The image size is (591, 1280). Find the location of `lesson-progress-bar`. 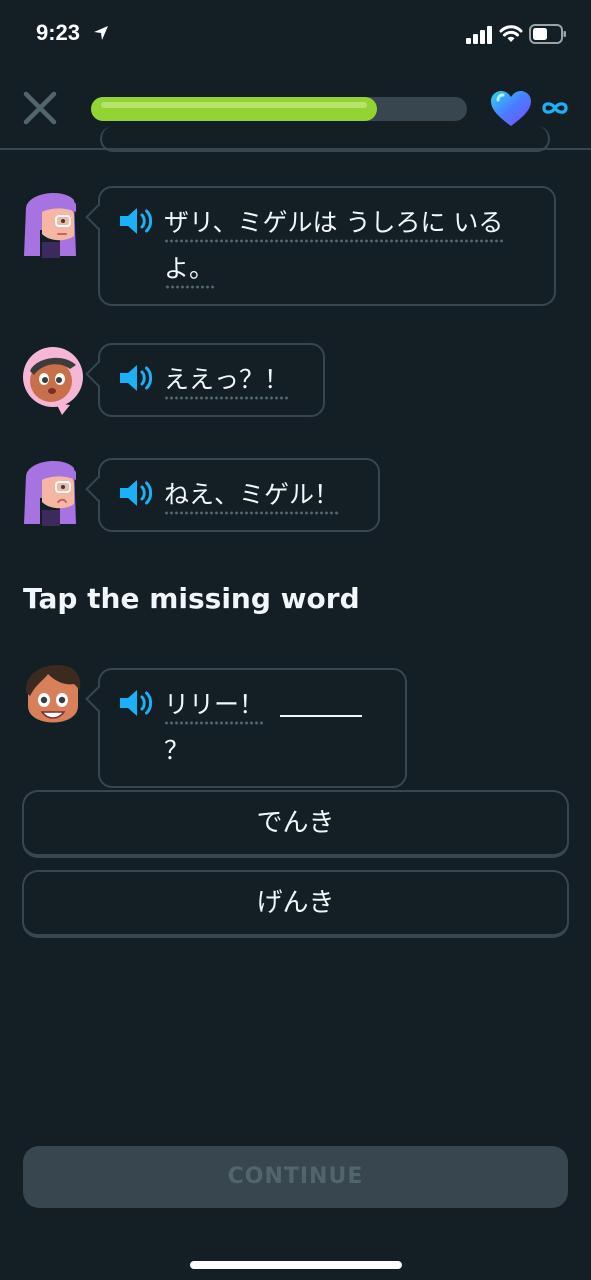

lesson-progress-bar is located at coordinates (279, 109).